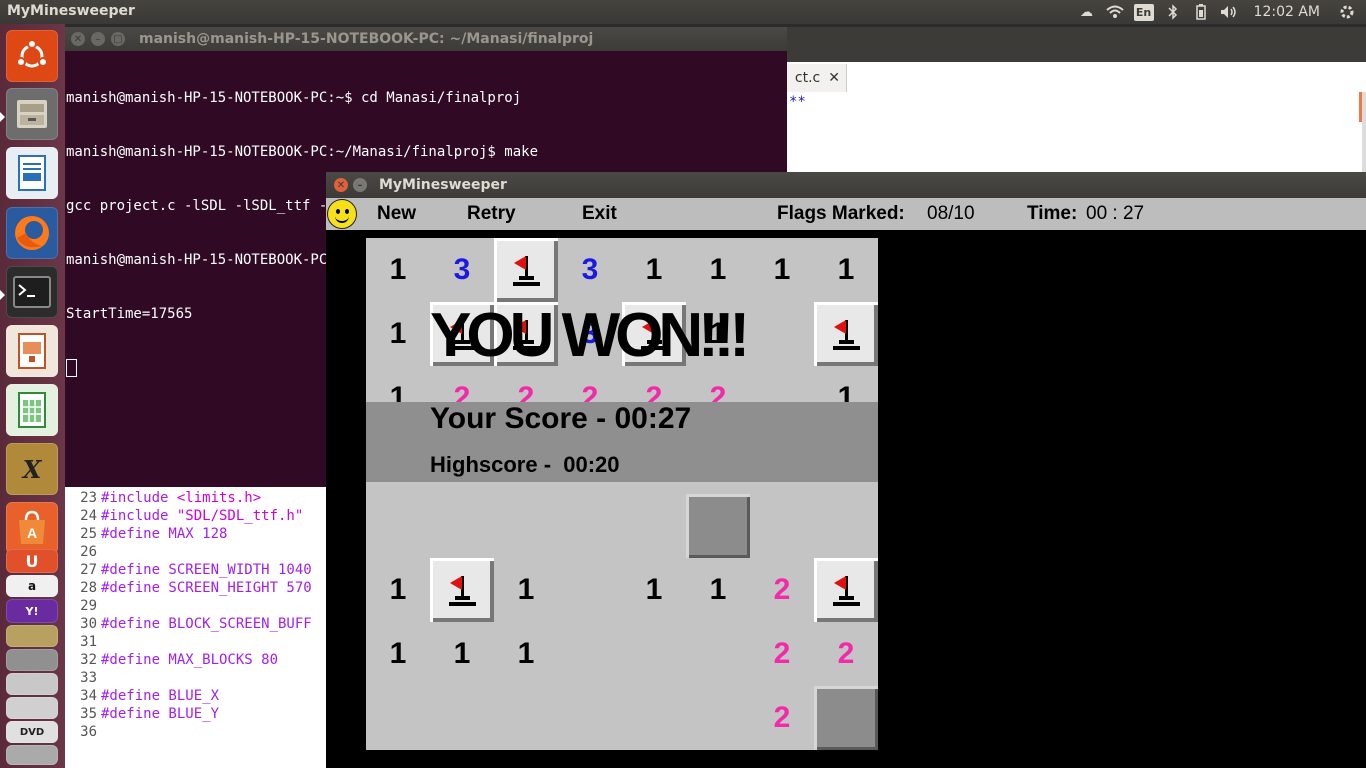  I want to click on archive-icon, so click(32, 636).